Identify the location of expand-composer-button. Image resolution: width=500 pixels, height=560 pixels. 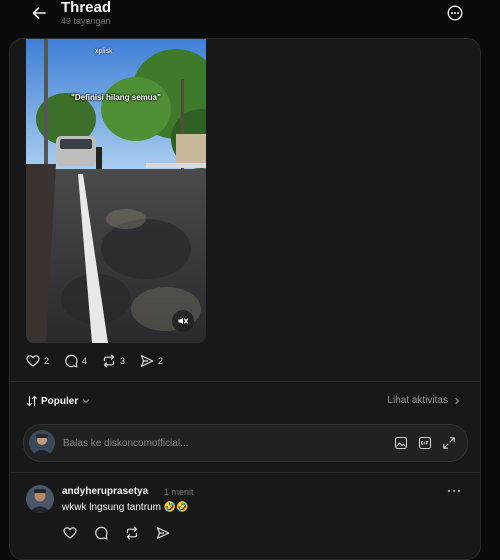
(449, 443).